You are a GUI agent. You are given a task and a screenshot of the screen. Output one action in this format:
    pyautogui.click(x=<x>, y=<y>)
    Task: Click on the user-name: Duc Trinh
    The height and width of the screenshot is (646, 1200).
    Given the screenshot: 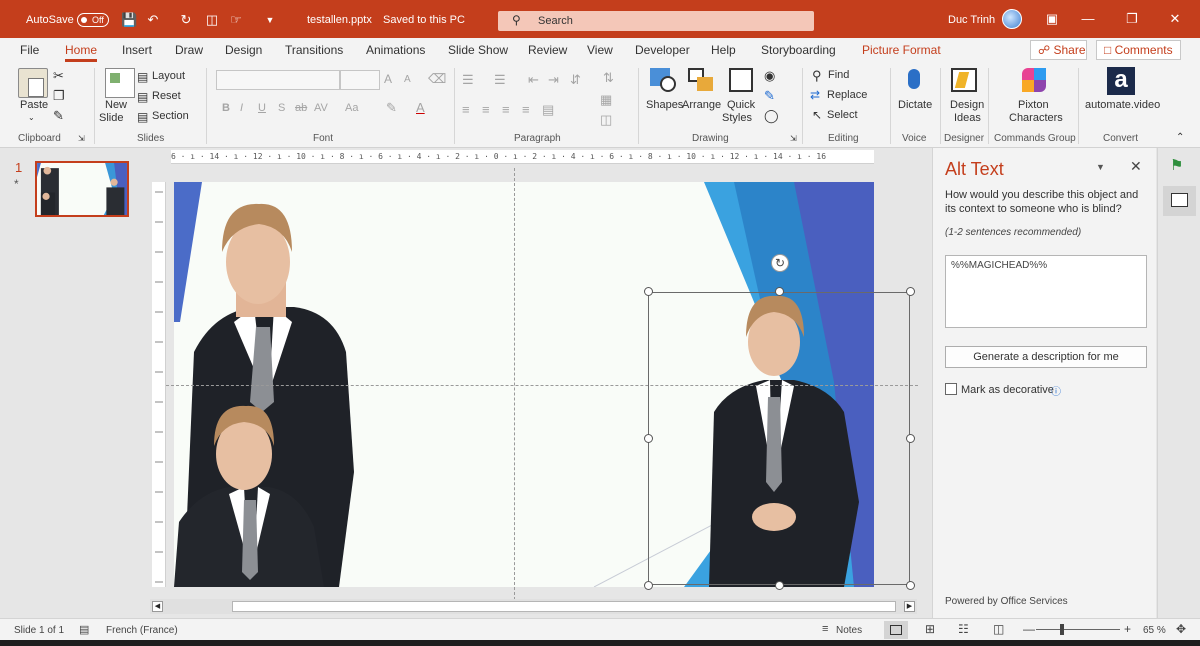 What is the action you would take?
    pyautogui.click(x=971, y=20)
    